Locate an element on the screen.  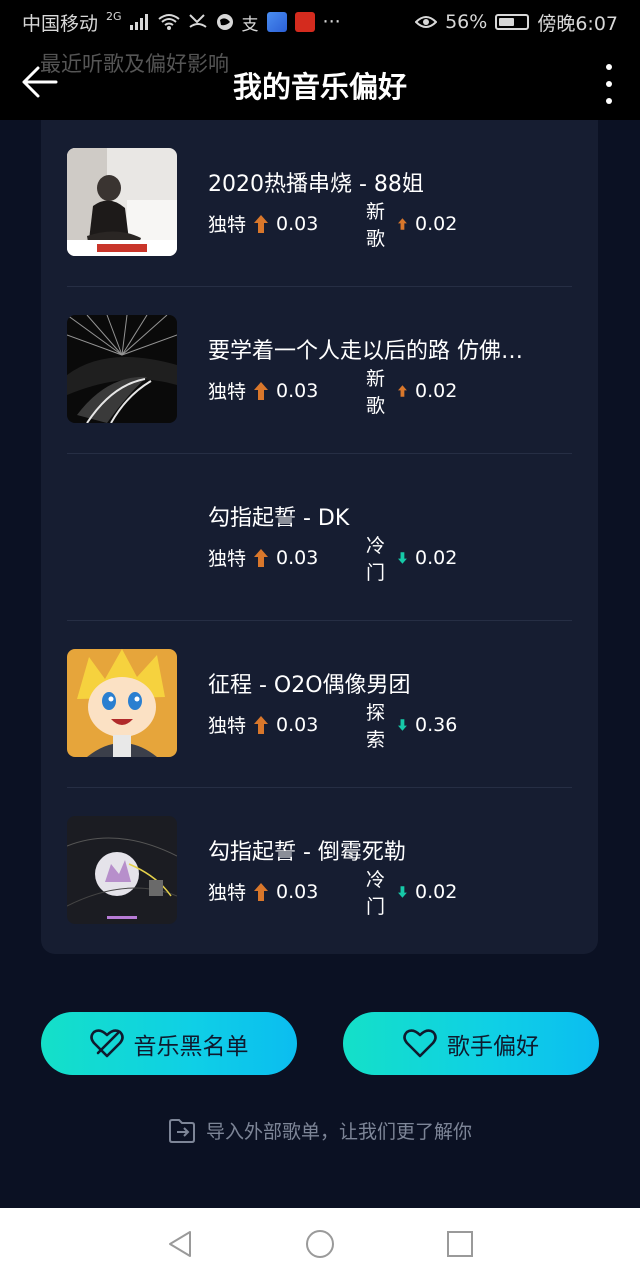
circle-home-icon is located at coordinates (320, 1244).